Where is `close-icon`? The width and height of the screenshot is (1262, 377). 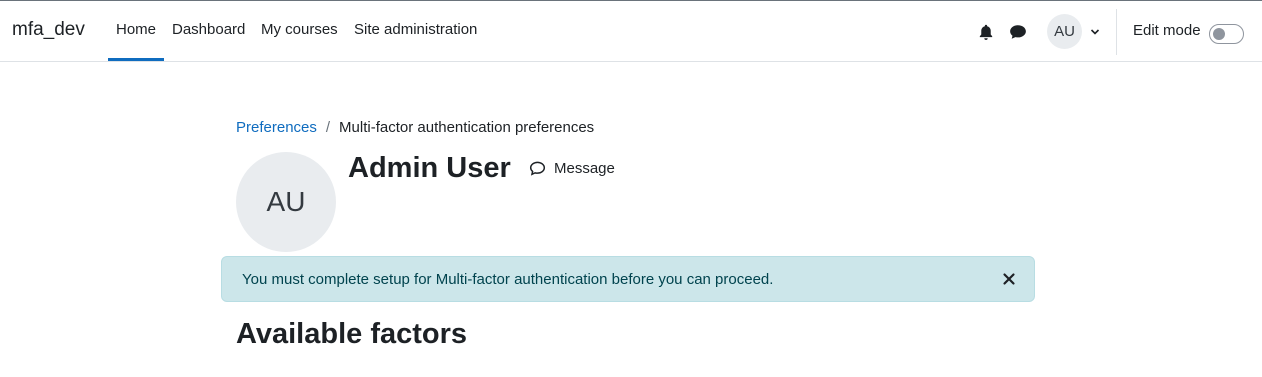 close-icon is located at coordinates (1009, 279).